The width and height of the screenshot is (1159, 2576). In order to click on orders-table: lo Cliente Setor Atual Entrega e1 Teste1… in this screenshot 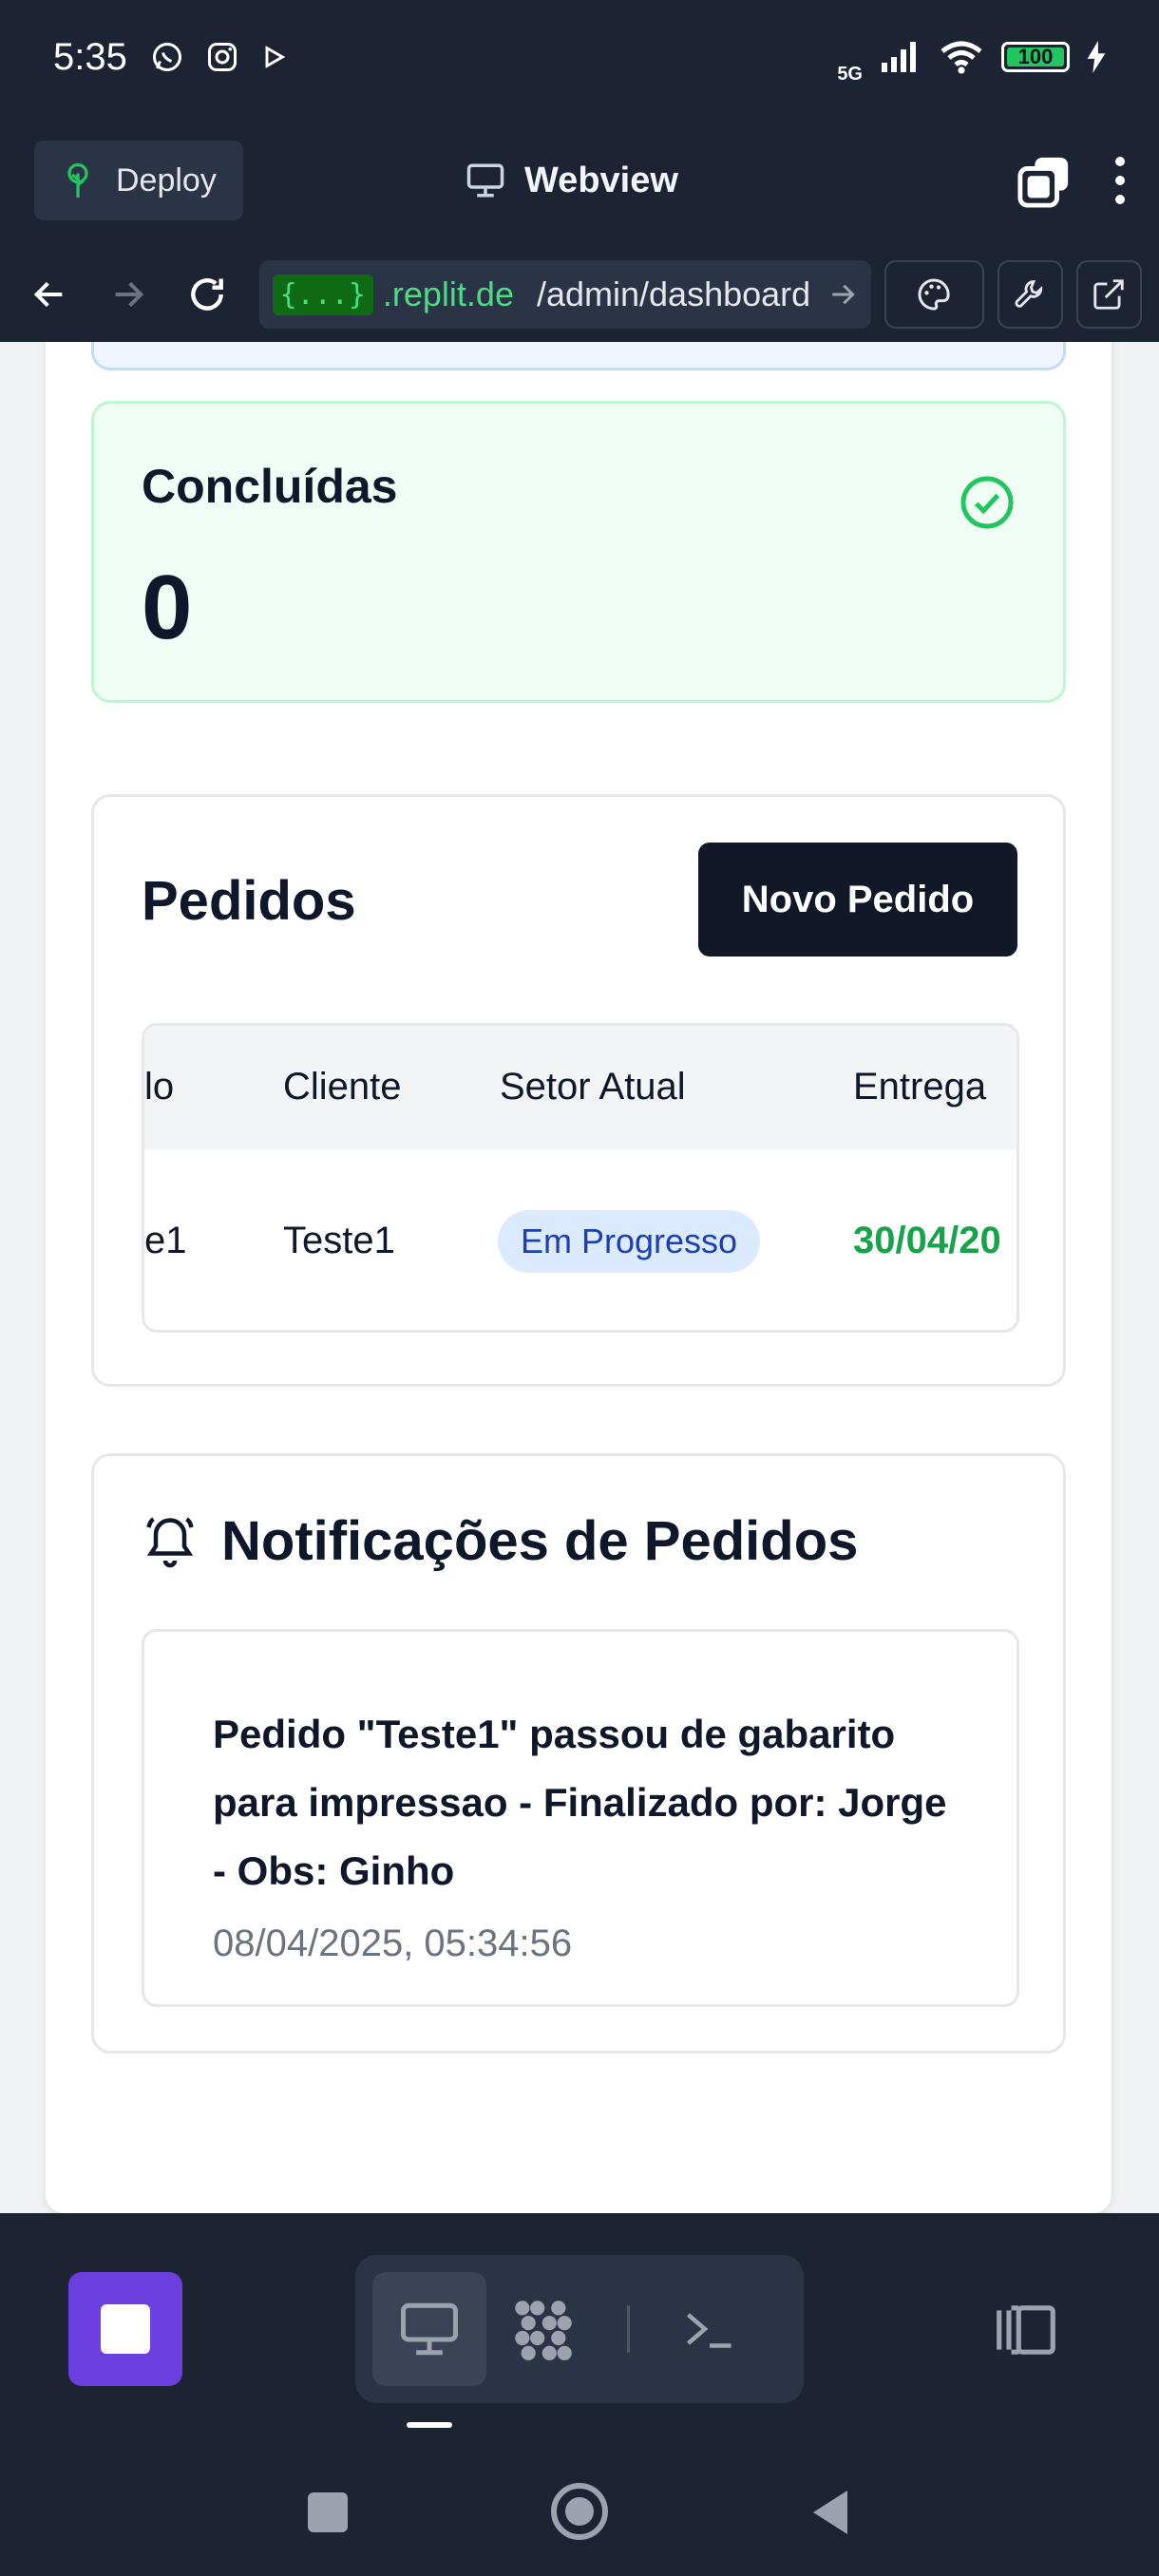, I will do `click(580, 1178)`.